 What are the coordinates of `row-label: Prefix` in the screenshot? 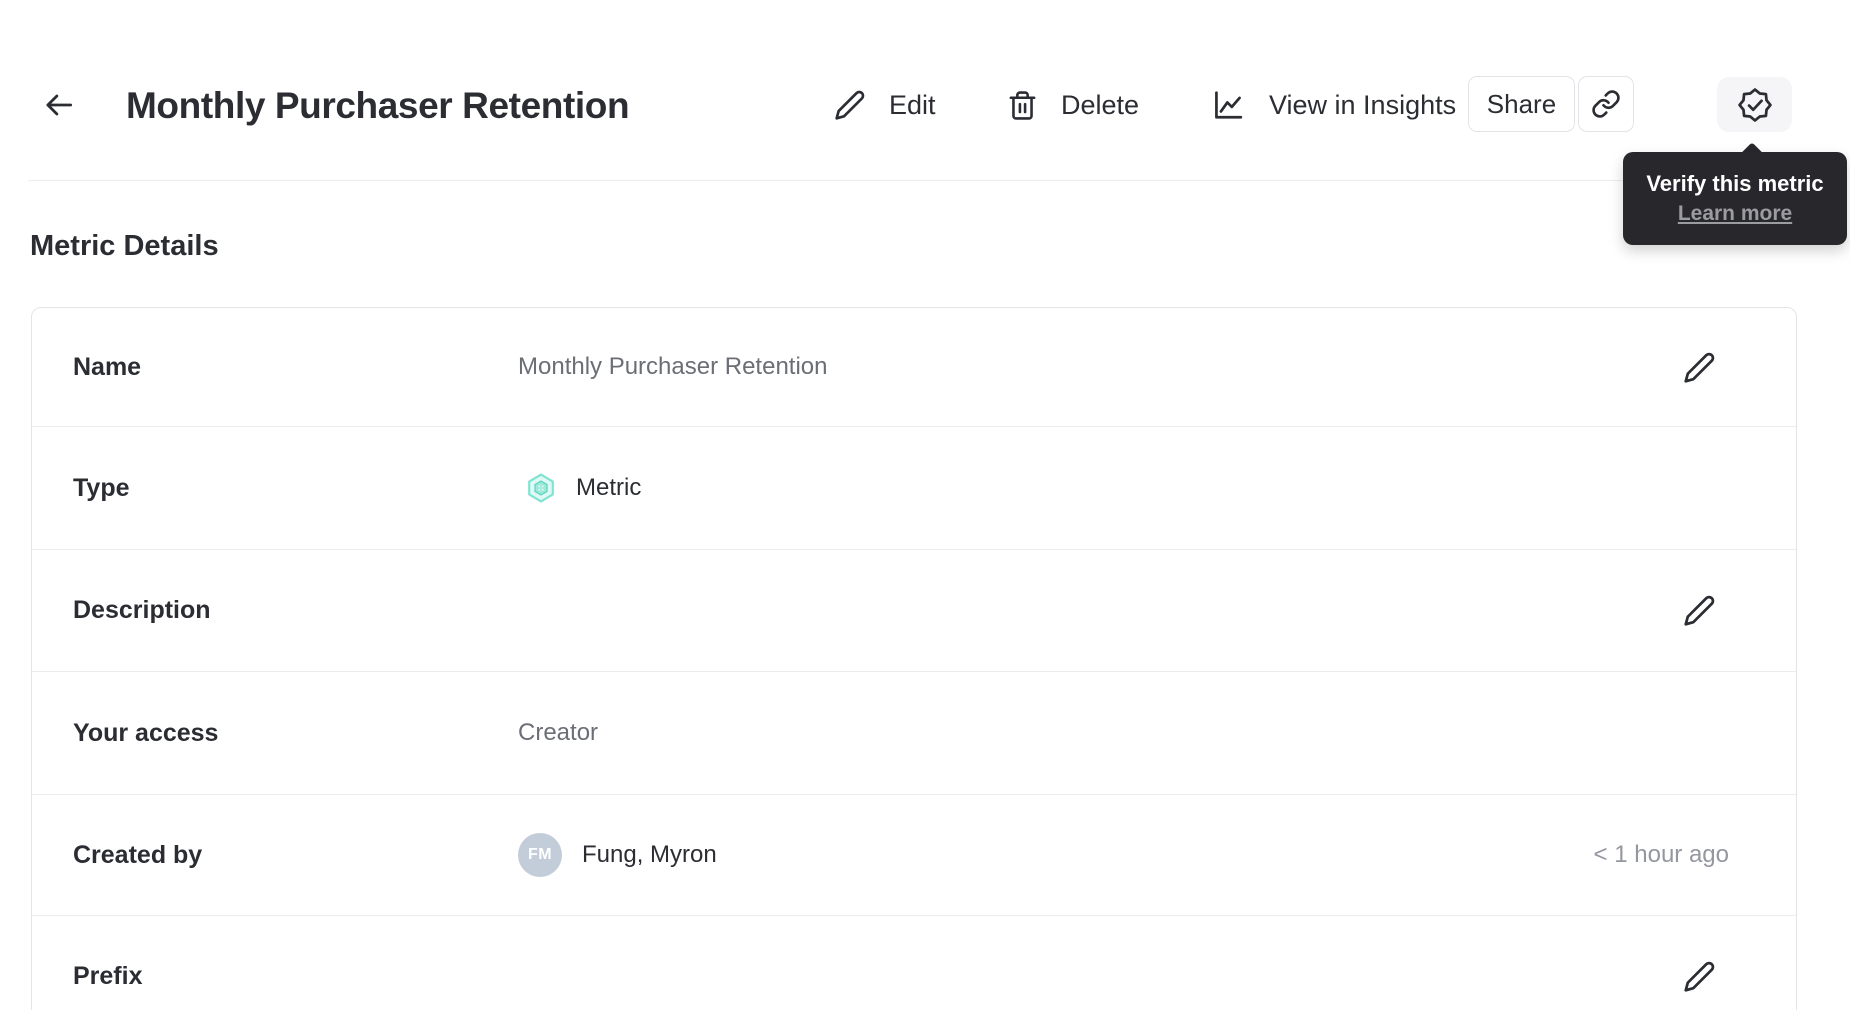 It's located at (108, 976).